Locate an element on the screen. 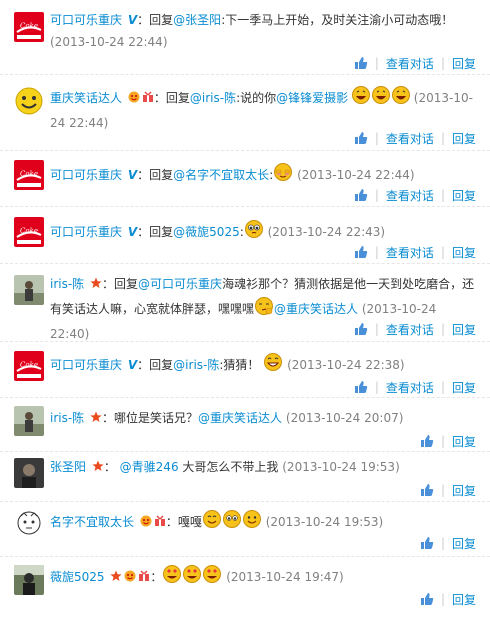 Image resolution: width=490 pixels, height=617 pixels. smile-badge-icon is located at coordinates (130, 578).